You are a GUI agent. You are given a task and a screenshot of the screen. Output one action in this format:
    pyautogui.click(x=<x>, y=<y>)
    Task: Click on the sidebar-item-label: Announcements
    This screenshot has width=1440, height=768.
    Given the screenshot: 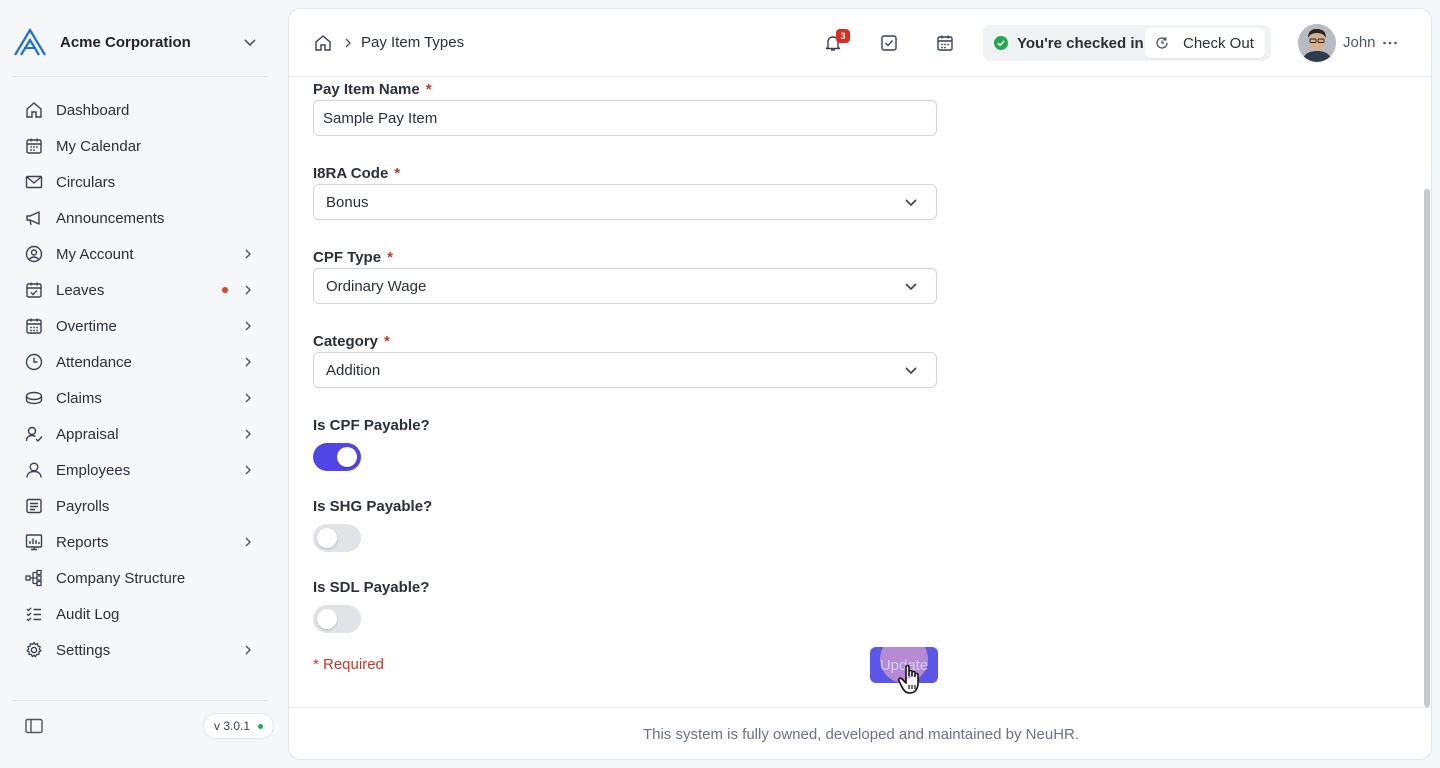 What is the action you would take?
    pyautogui.click(x=110, y=218)
    